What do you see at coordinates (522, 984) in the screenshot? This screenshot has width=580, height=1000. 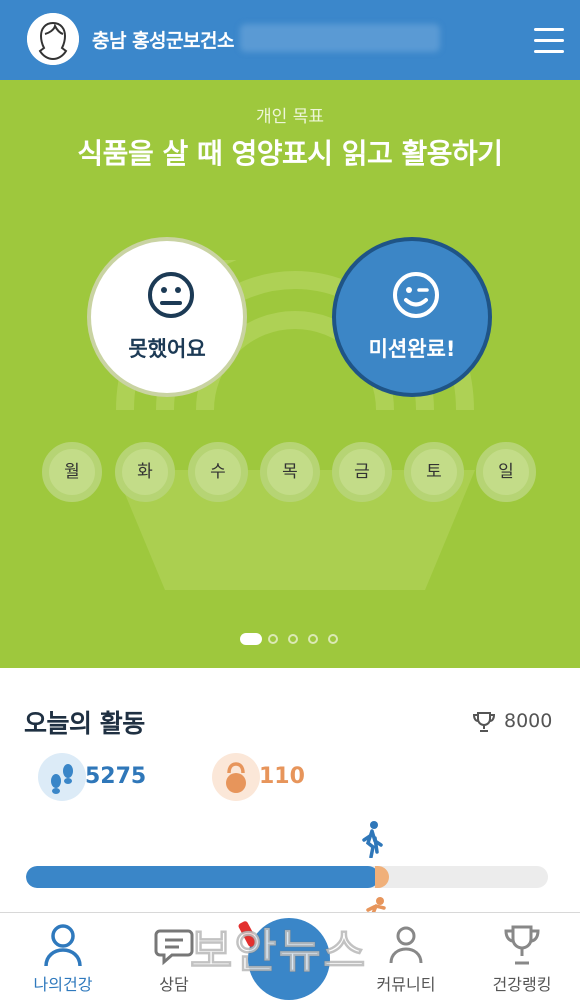 I see `nav-ranking-label: 건강랭킹` at bounding box center [522, 984].